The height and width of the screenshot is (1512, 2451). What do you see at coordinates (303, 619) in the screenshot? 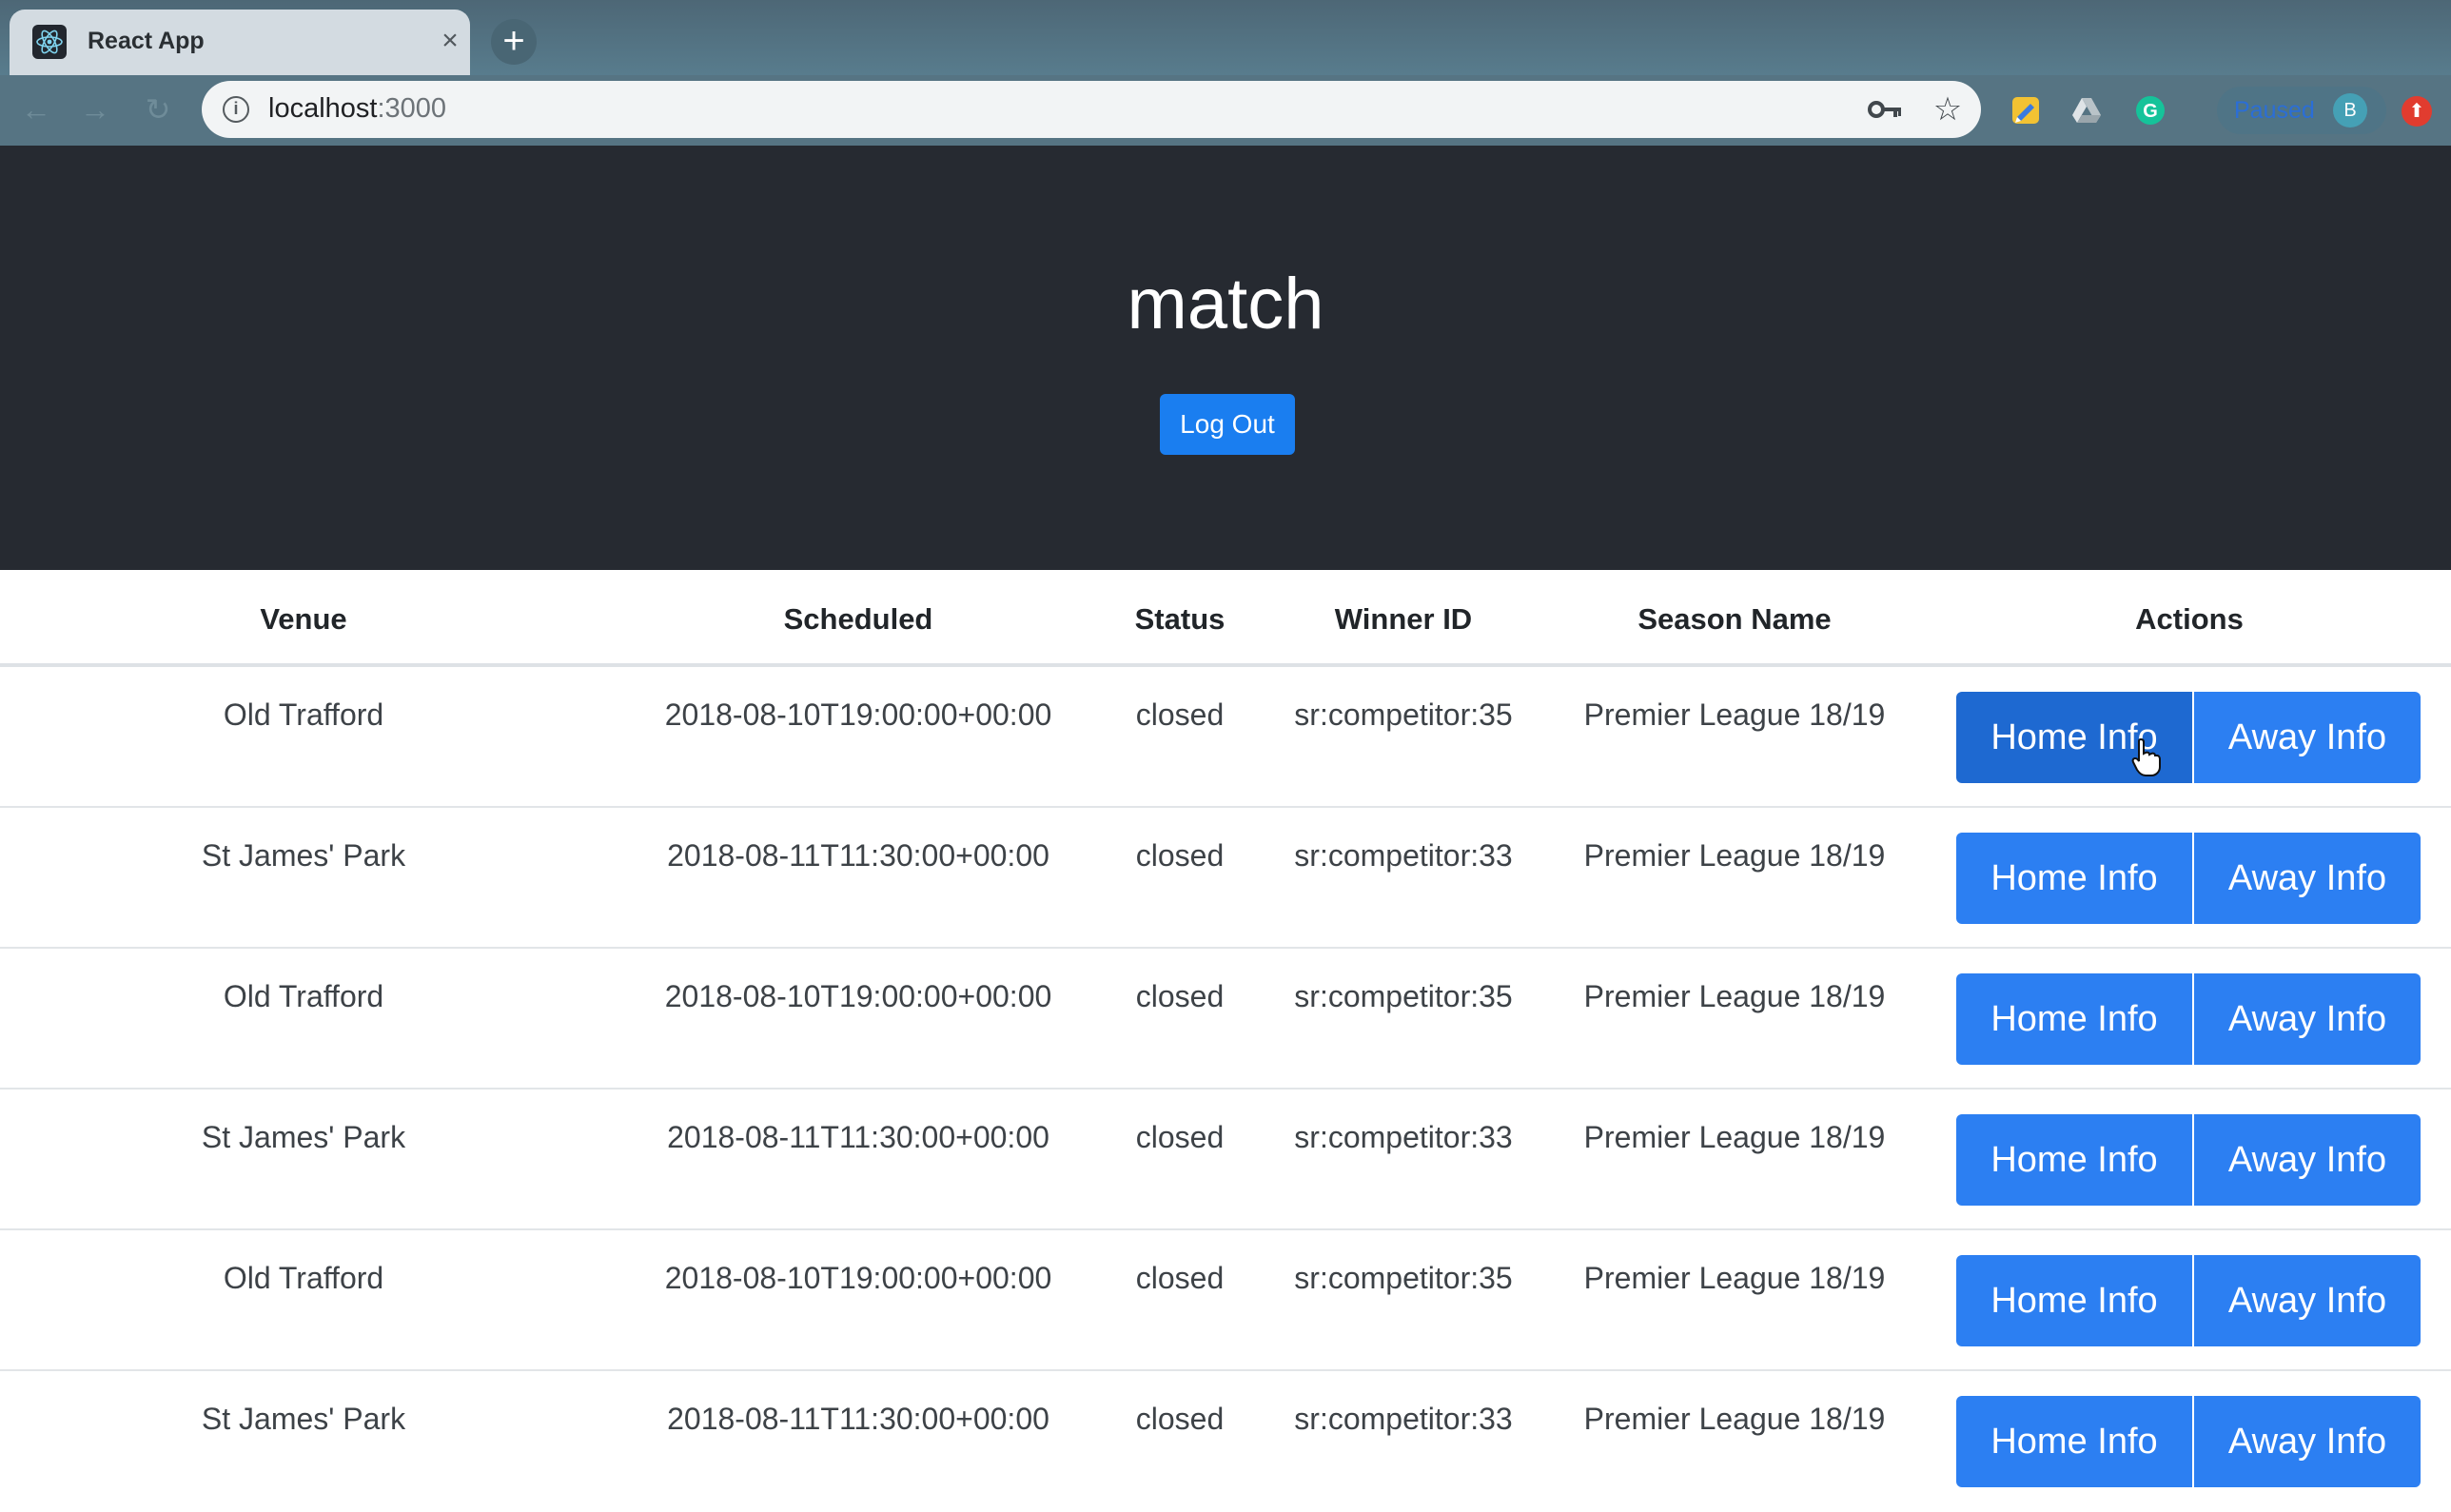
I see `column-header-venue: Venue` at bounding box center [303, 619].